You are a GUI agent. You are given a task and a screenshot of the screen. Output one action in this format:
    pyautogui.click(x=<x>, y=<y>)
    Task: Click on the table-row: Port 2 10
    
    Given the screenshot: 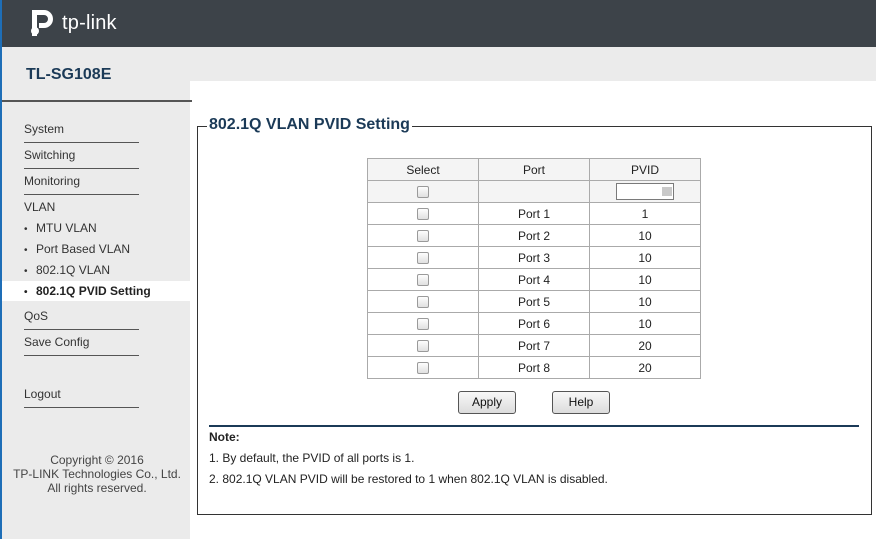 What is the action you would take?
    pyautogui.click(x=534, y=235)
    